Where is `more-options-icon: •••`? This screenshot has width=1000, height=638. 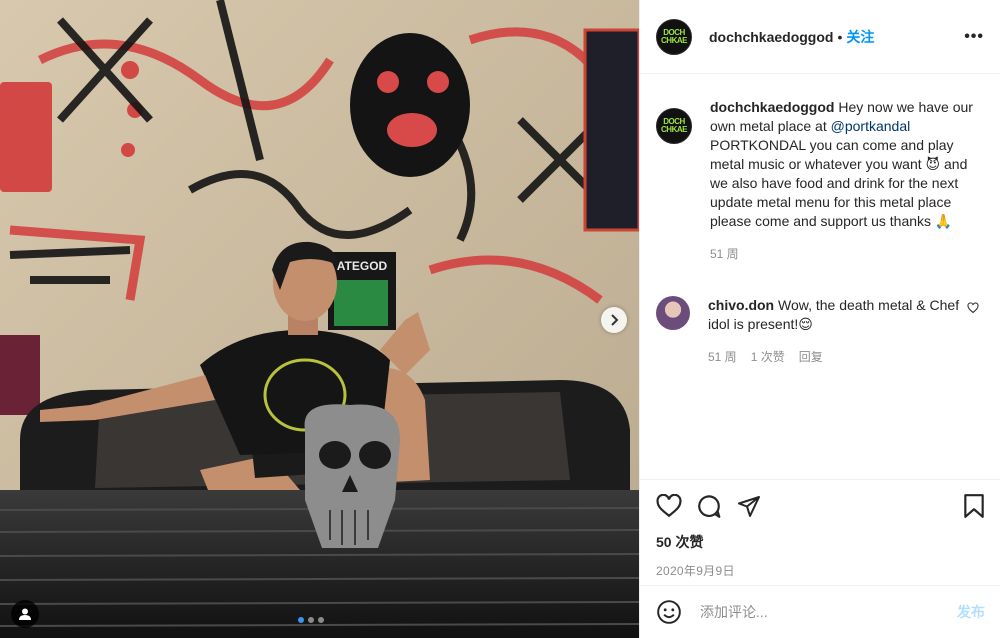 more-options-icon: ••• is located at coordinates (974, 37).